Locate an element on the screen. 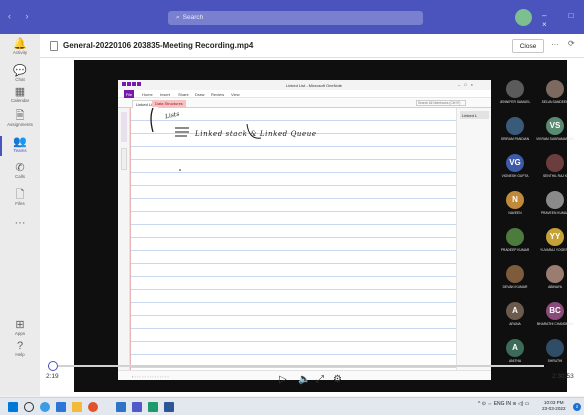 The width and height of the screenshot is (584, 415). participant-tile: SENTHIL RAJ K is located at coordinates (555, 168).